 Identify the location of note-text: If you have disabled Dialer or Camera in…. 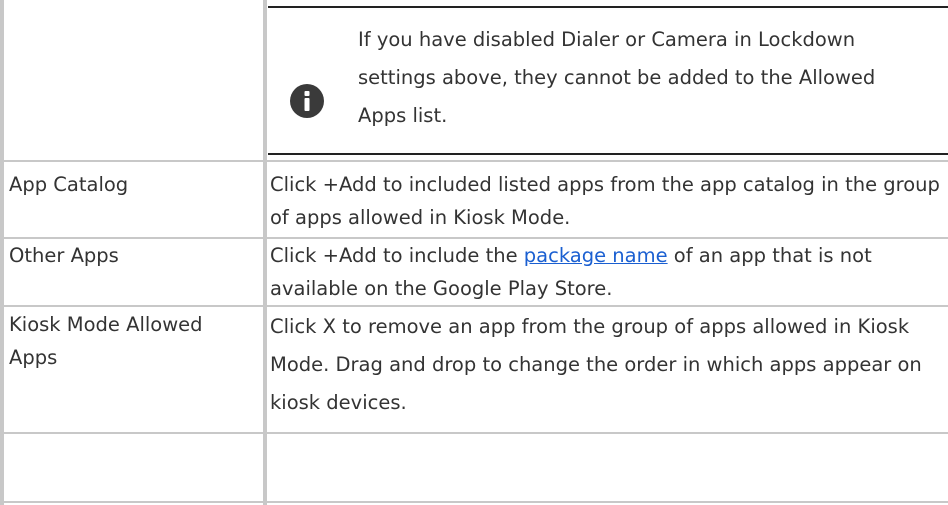
(617, 77).